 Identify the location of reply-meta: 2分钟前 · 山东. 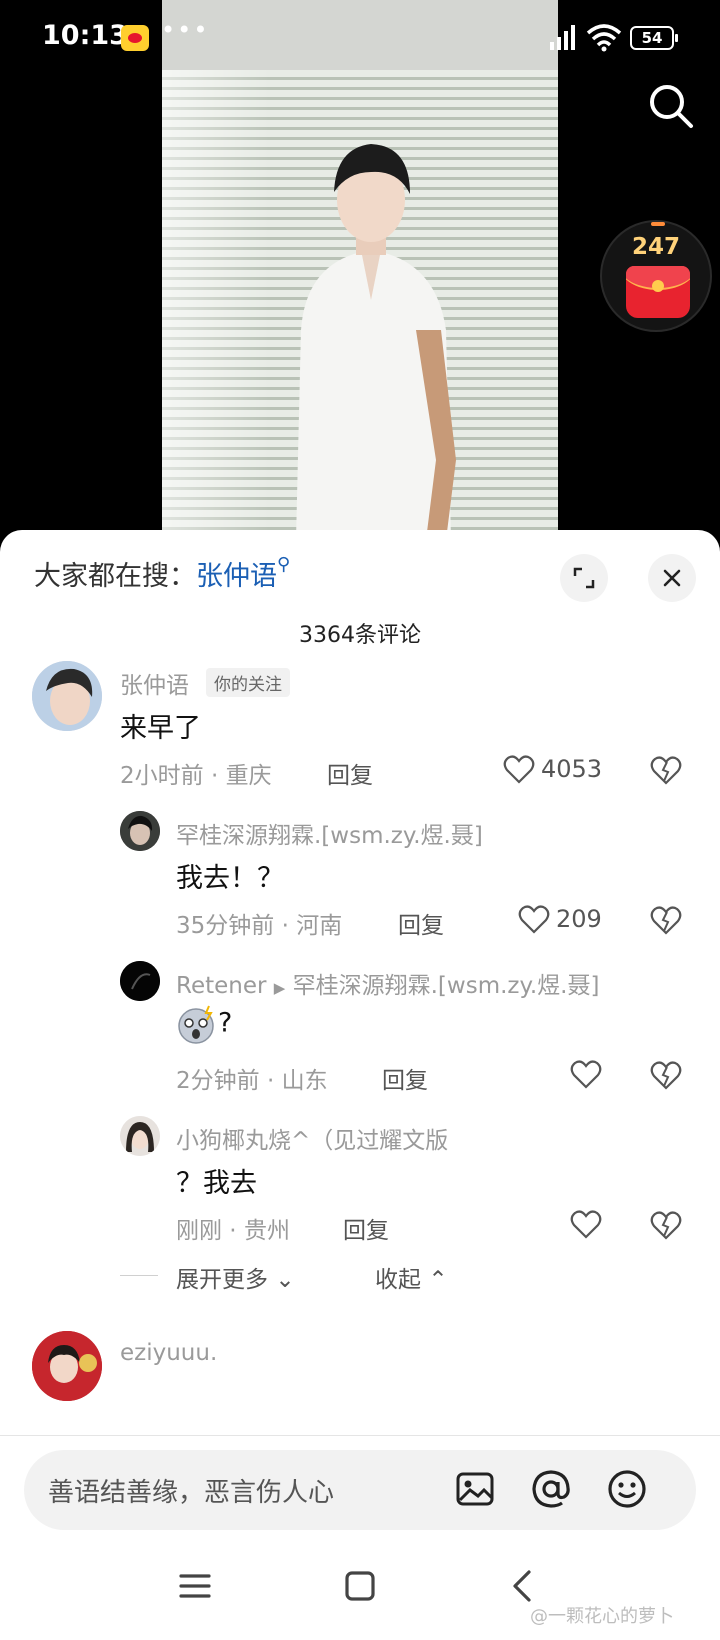
(252, 1081).